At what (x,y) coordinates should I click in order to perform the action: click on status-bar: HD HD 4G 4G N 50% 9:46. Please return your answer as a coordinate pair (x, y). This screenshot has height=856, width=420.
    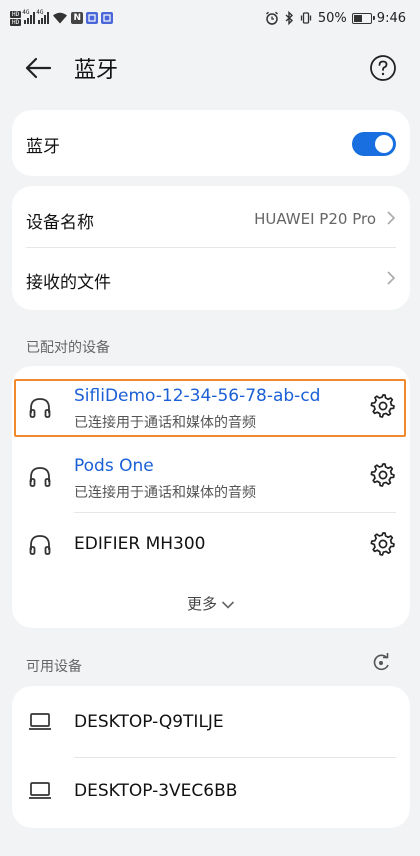
    Looking at the image, I should click on (210, 18).